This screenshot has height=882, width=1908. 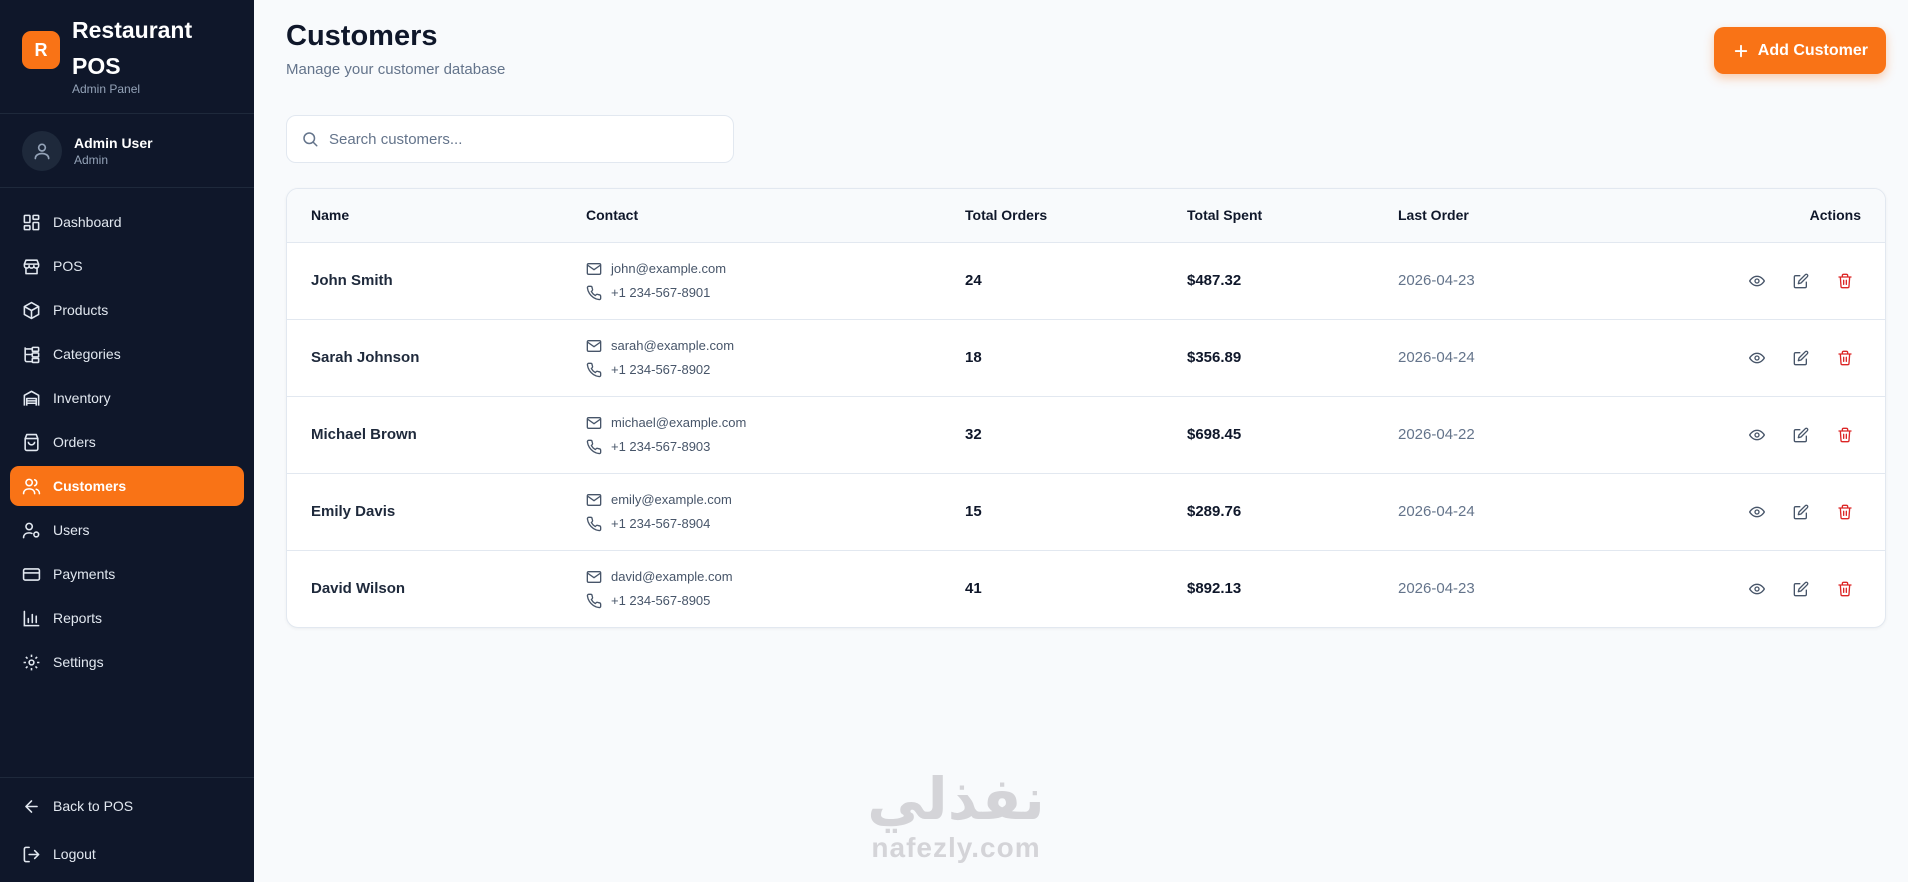 I want to click on add-customer-button: Add Customer, so click(x=1799, y=50).